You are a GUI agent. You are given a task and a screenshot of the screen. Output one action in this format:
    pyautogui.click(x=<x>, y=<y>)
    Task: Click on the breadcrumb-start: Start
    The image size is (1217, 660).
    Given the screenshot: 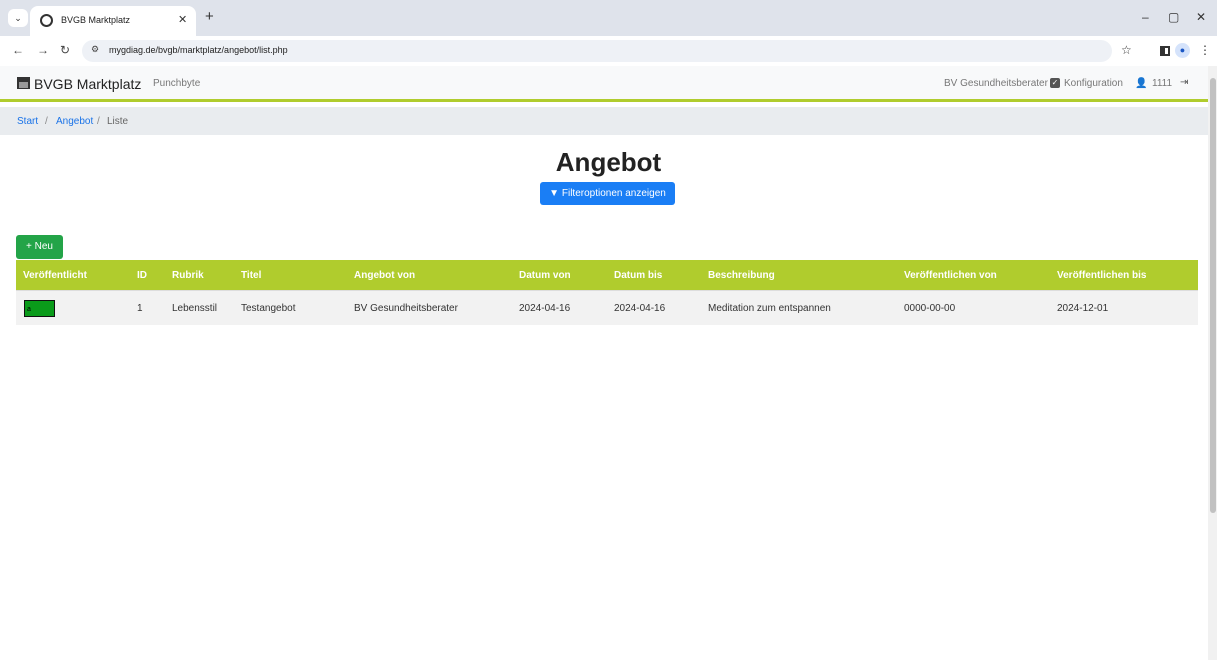 What is the action you would take?
    pyautogui.click(x=27, y=121)
    